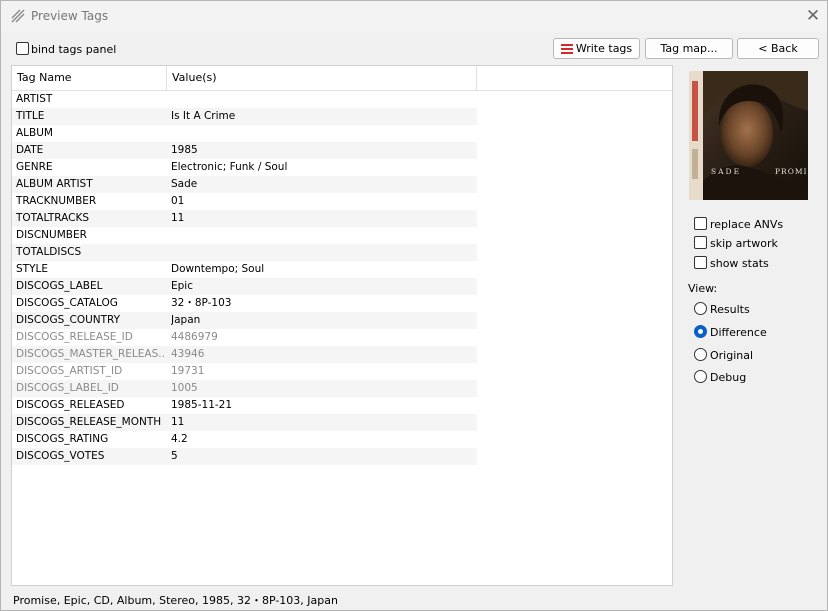  What do you see at coordinates (184, 184) in the screenshot?
I see `tag-value-cell: Sade` at bounding box center [184, 184].